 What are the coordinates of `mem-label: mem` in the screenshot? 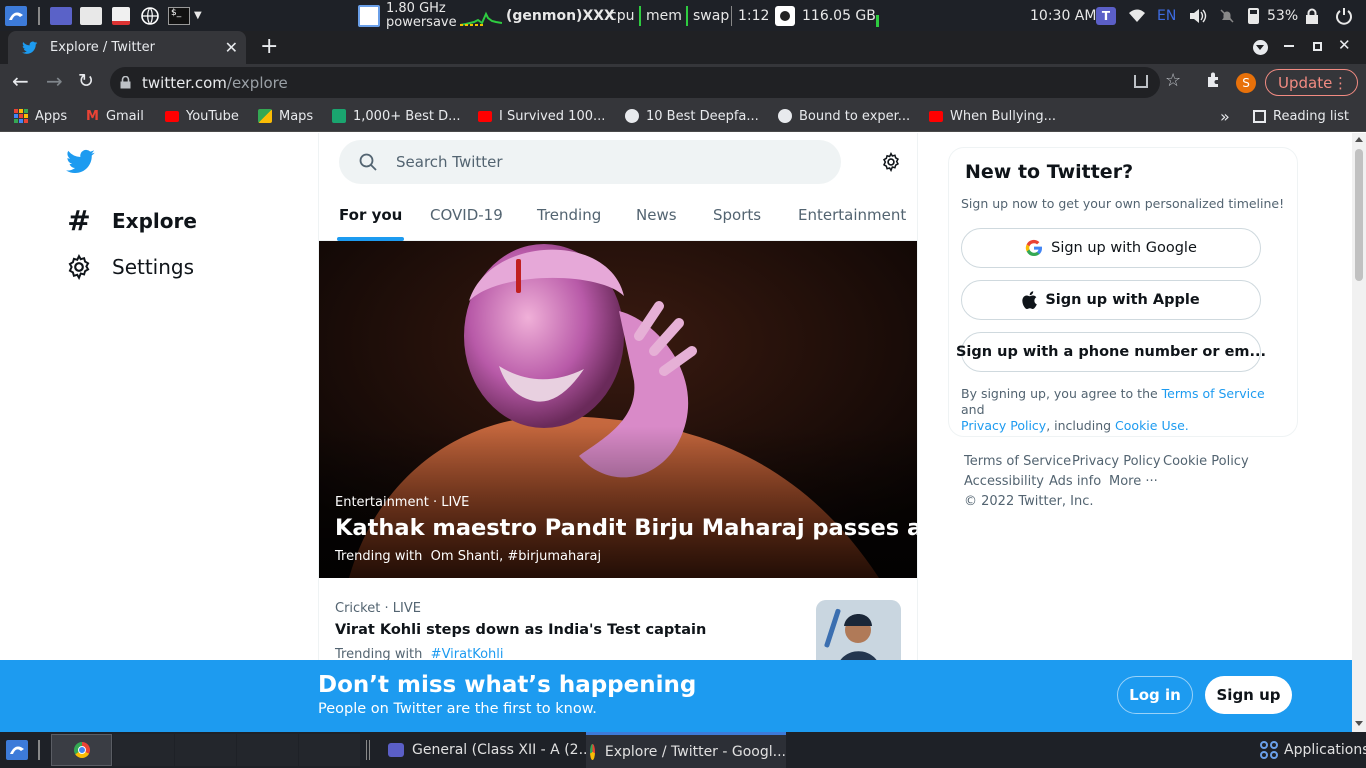 It's located at (664, 15).